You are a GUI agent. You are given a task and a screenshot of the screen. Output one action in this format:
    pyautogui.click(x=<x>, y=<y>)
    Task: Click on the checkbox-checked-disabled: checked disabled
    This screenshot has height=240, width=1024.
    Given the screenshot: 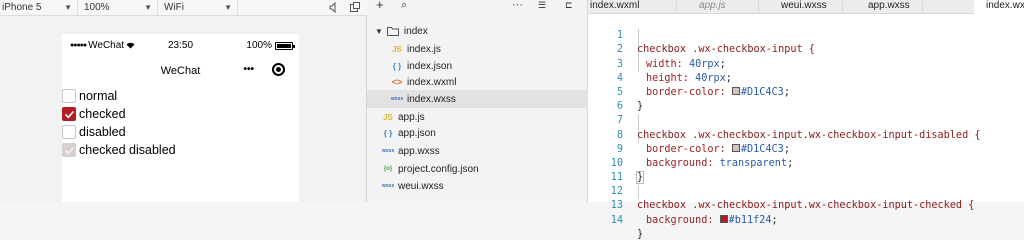 What is the action you would take?
    pyautogui.click(x=119, y=150)
    